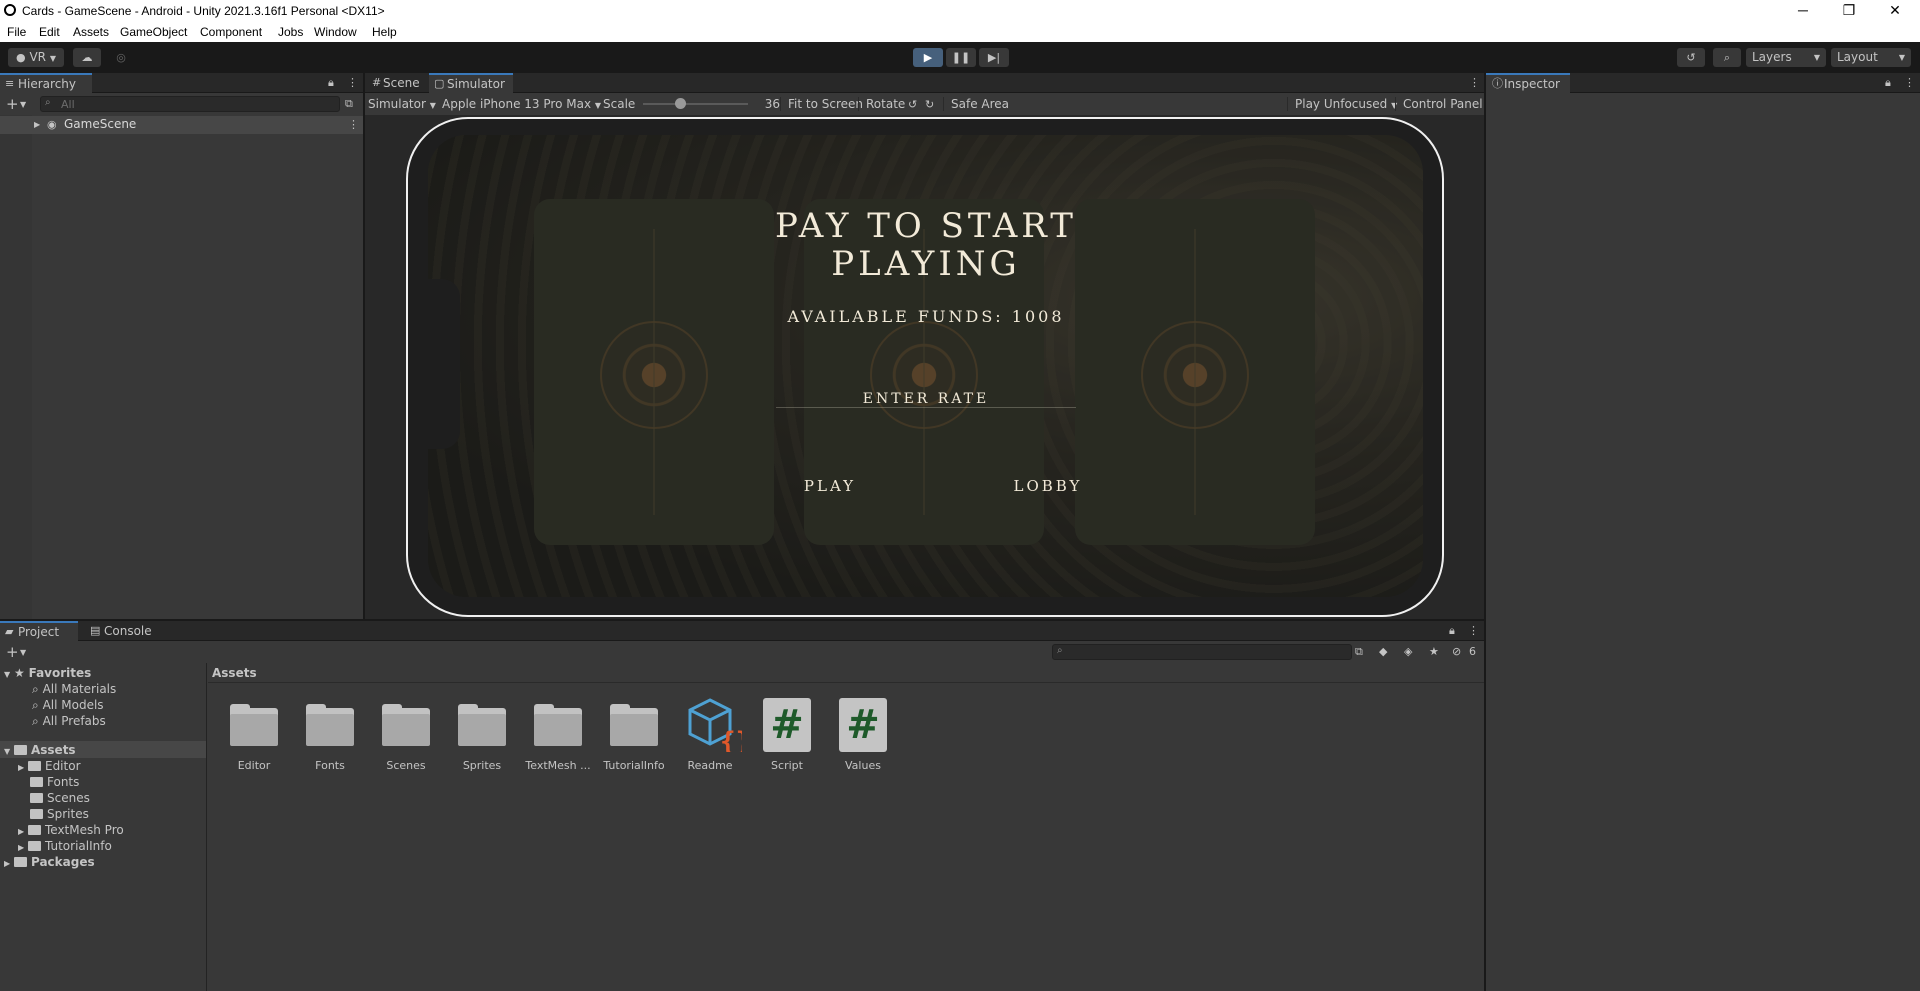 The width and height of the screenshot is (1920, 991). What do you see at coordinates (71, 830) in the screenshot?
I see `tree-folder-textmesh: ▶ TextMesh Pro` at bounding box center [71, 830].